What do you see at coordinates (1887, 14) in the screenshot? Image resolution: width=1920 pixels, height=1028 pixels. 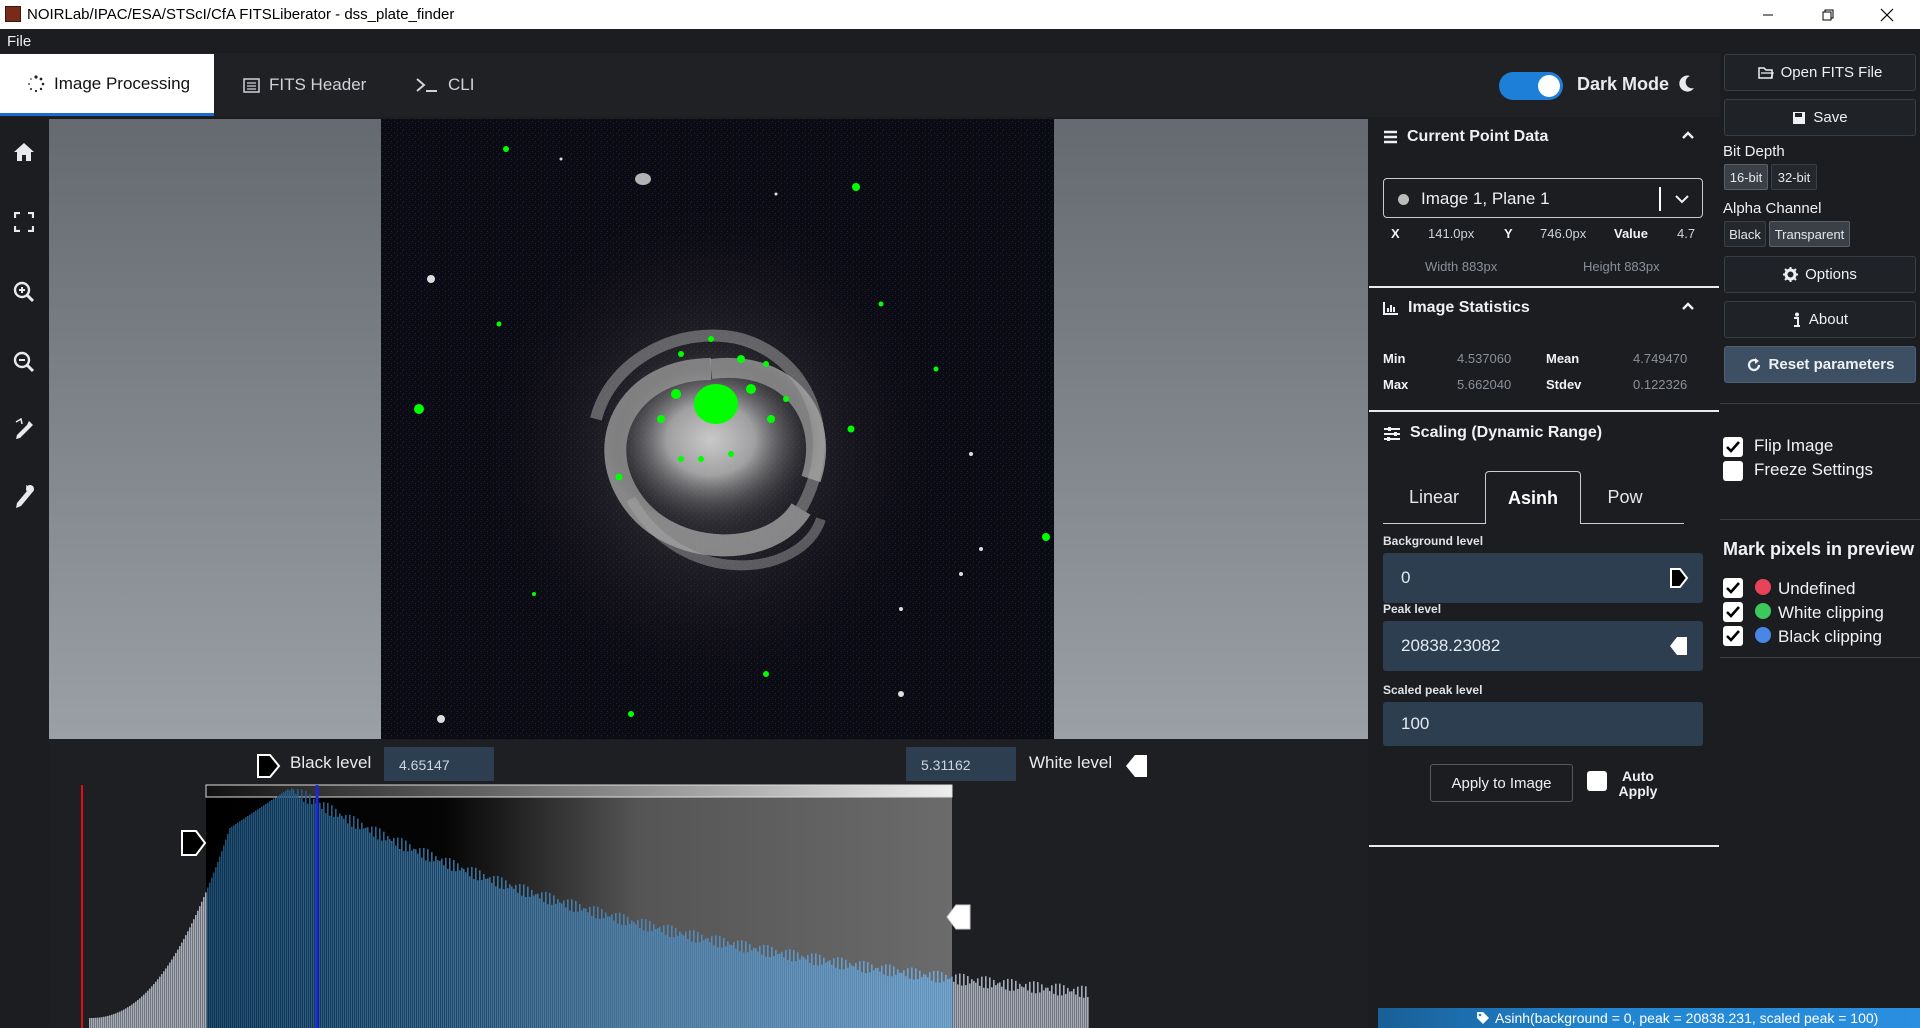 I see `close-button` at bounding box center [1887, 14].